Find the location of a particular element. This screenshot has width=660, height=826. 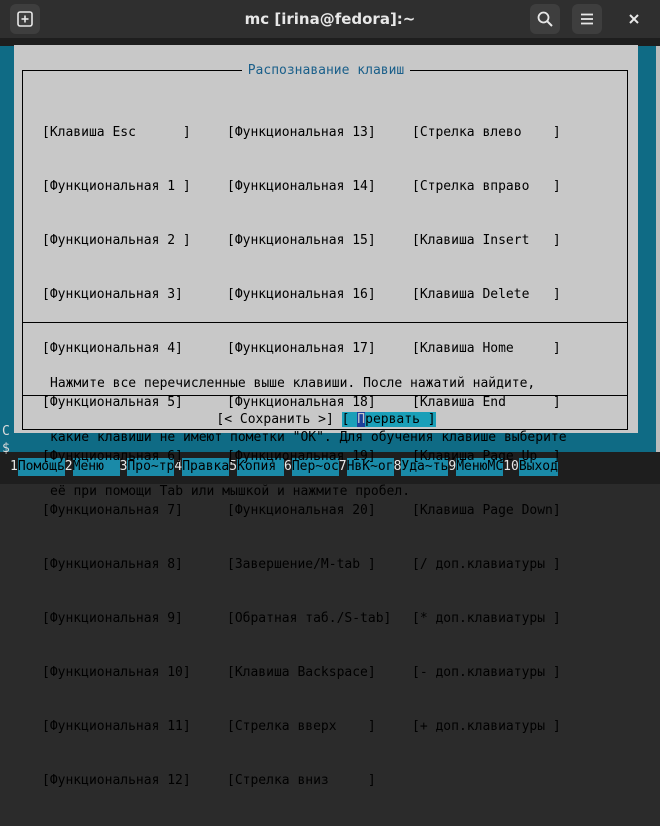

key-button: [Стрелка вверх ] is located at coordinates (309, 727).